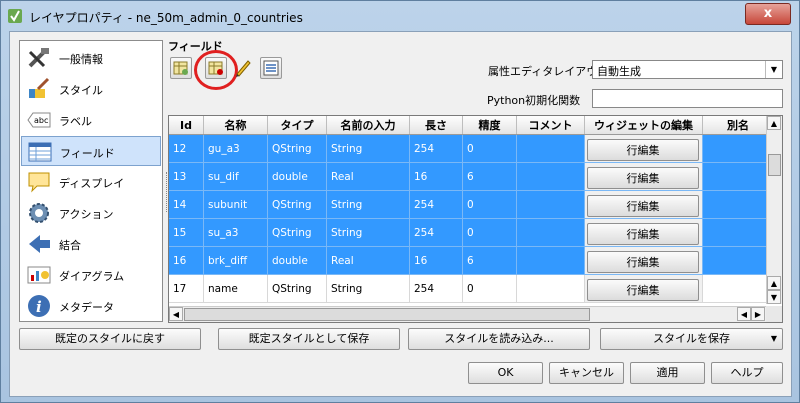 The height and width of the screenshot is (403, 800). I want to click on table-cell-id: 14, so click(186, 204).